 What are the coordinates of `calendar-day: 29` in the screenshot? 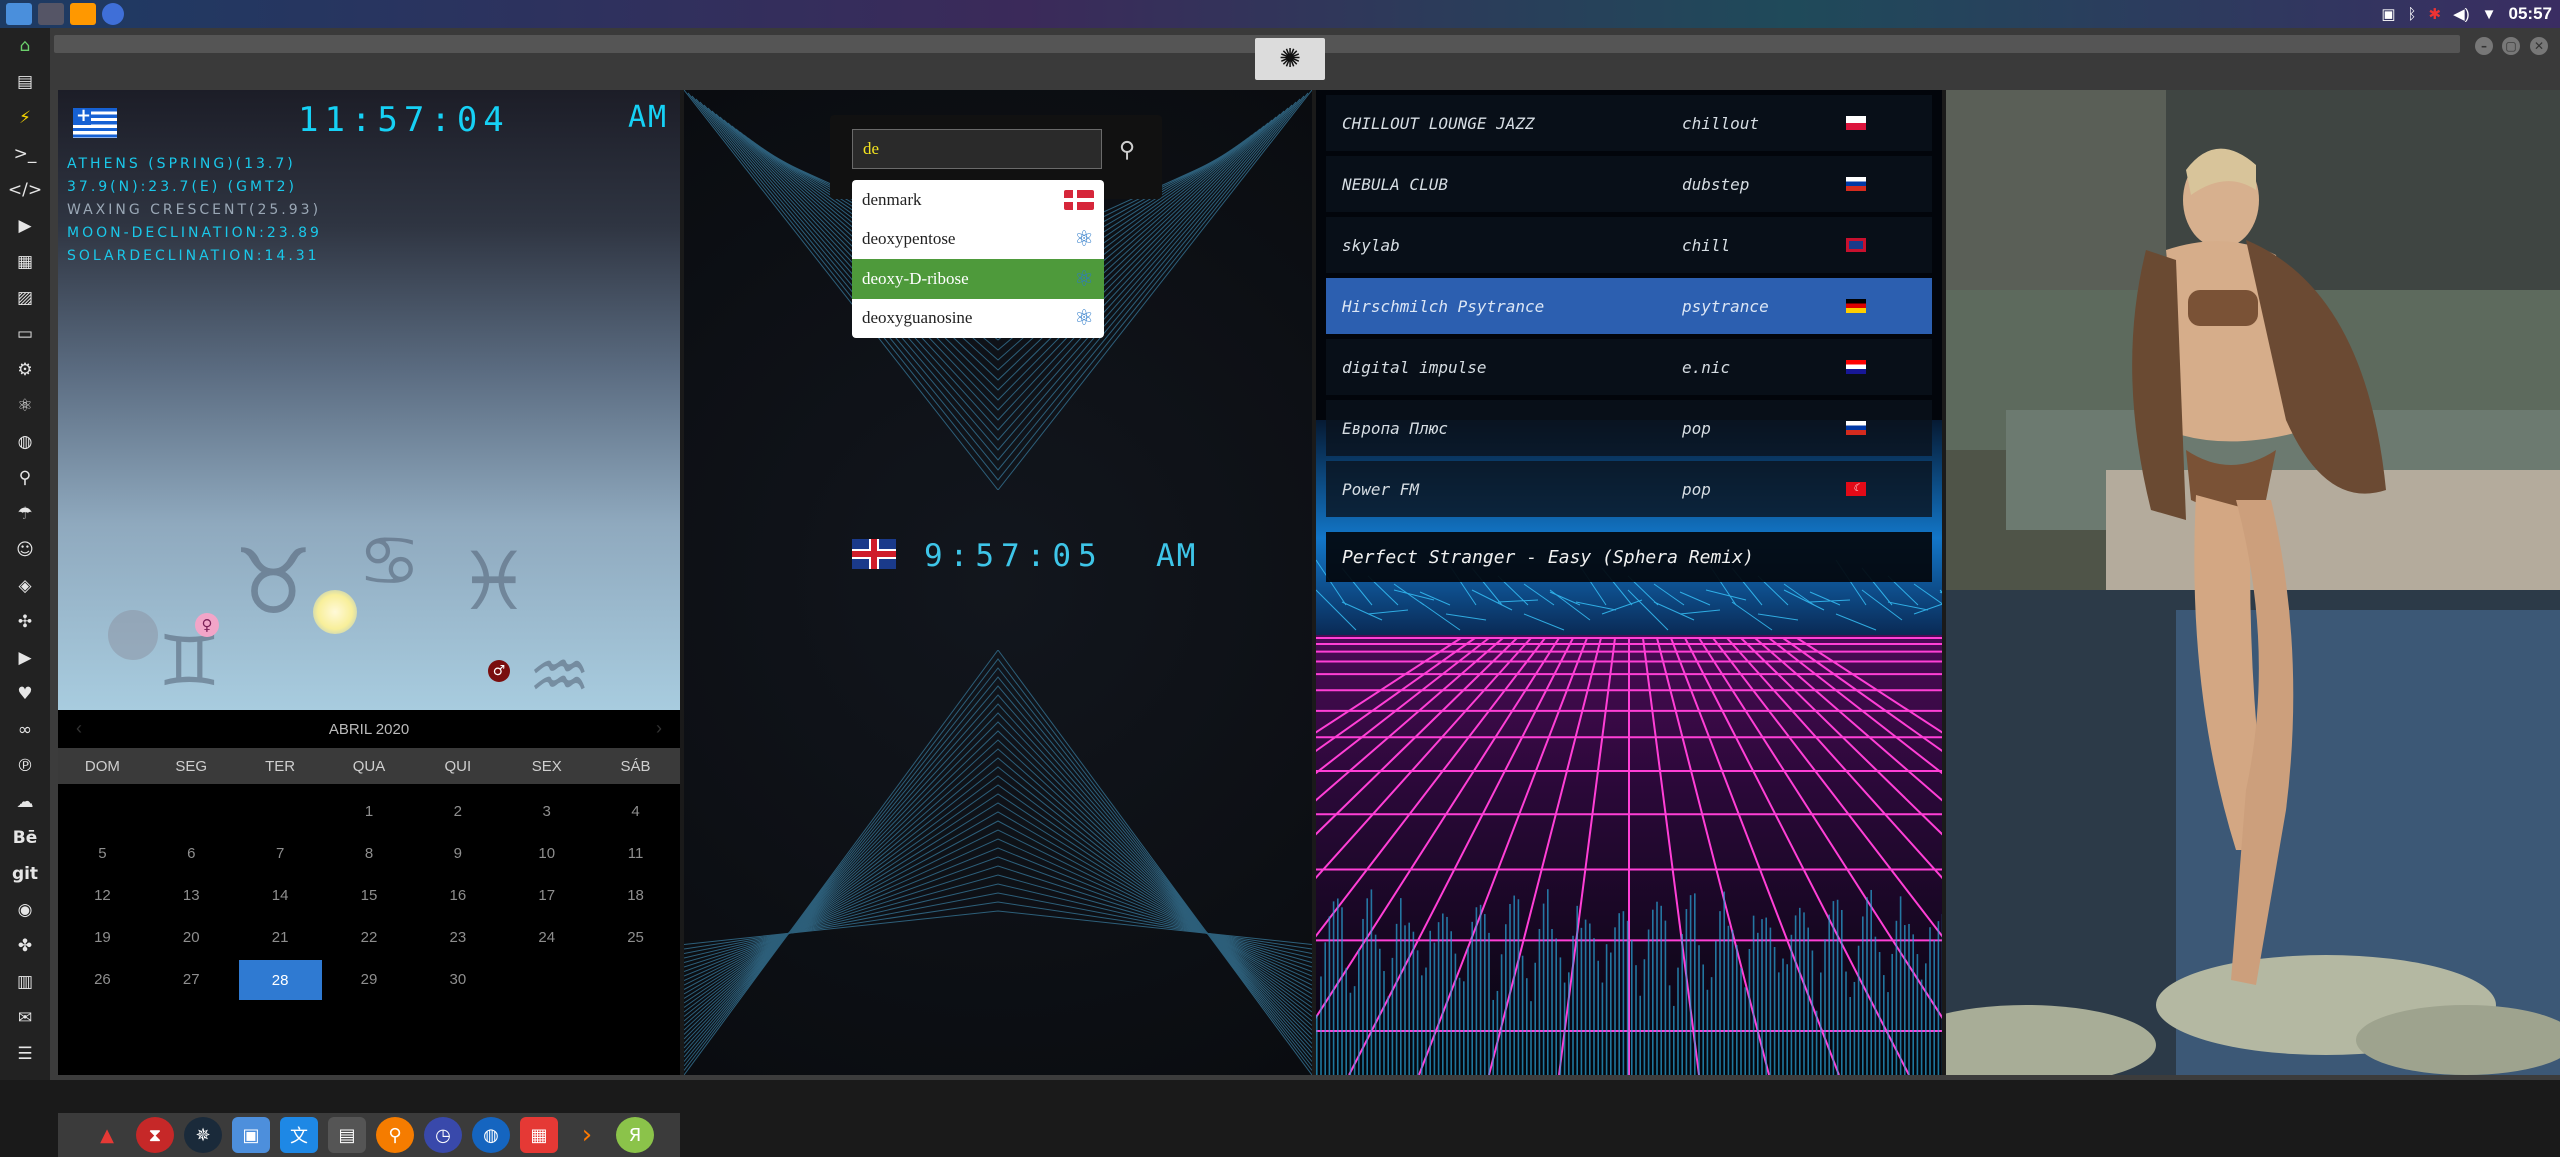 It's located at (369, 979).